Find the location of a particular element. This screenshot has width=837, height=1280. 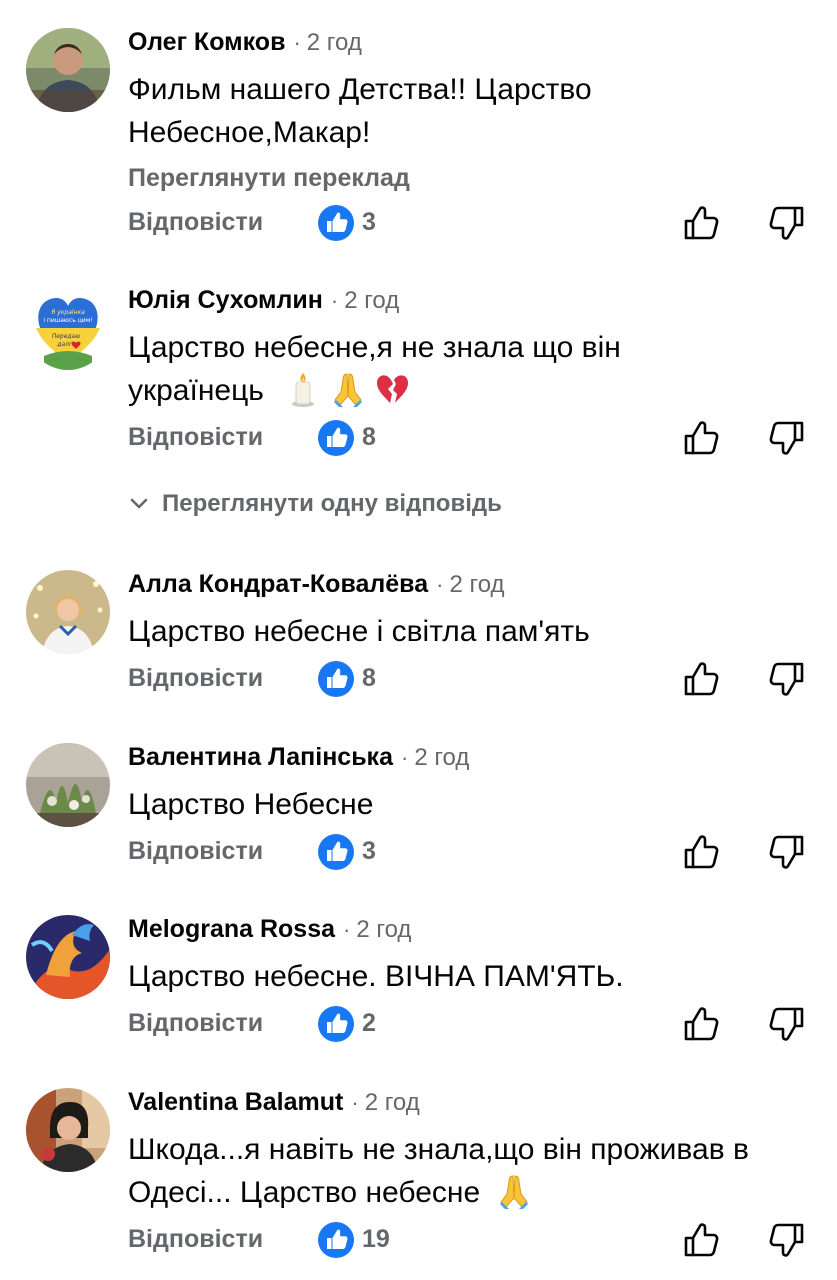

author-name: Юлія Сухомлин is located at coordinates (225, 300).